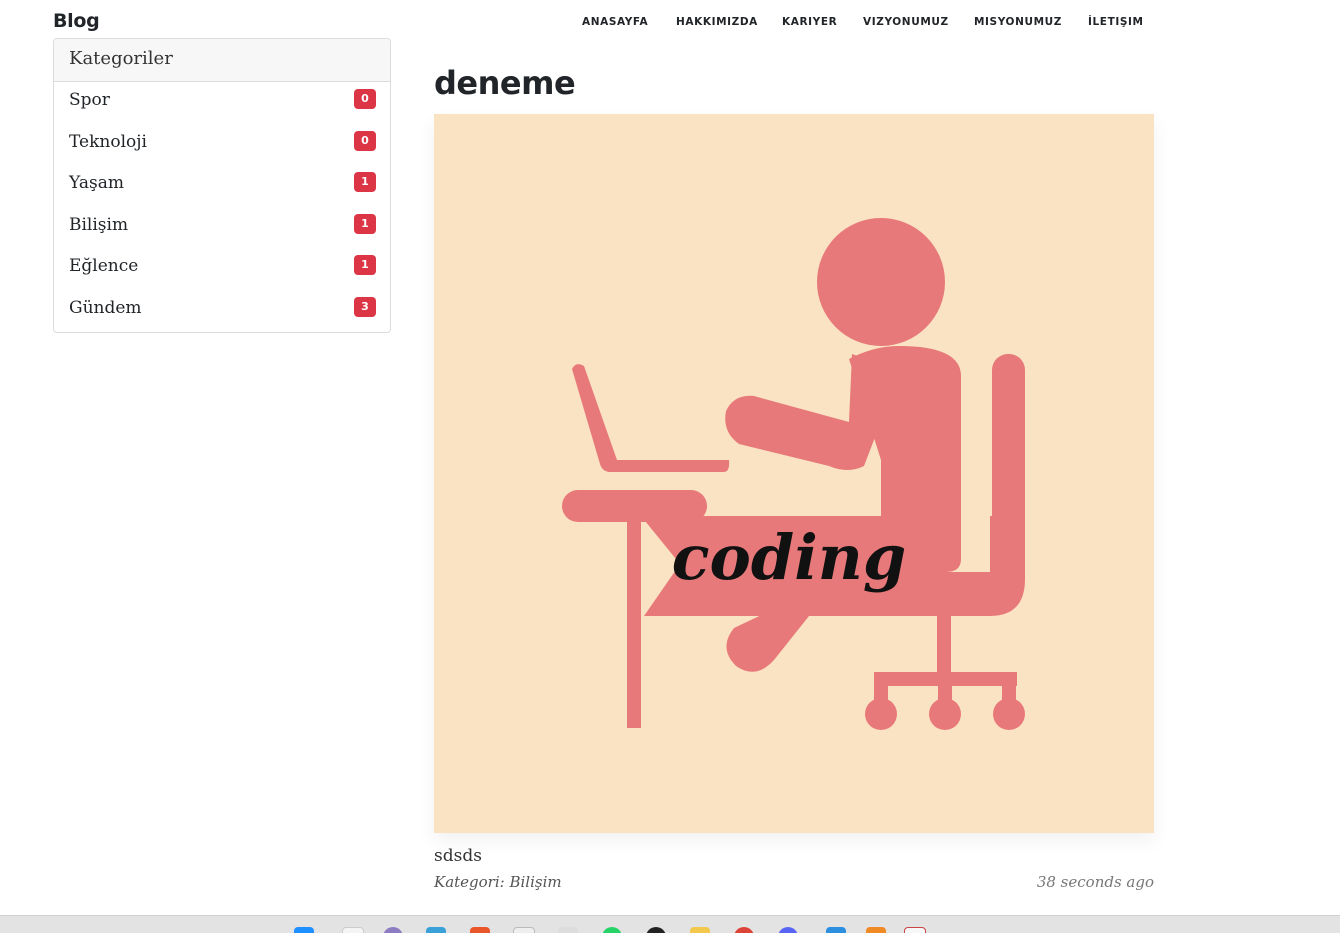 This screenshot has width=1340, height=933. Describe the element at coordinates (1018, 22) in the screenshot. I see `nav-link-misyonumuz: MISYONUMUZ` at that location.